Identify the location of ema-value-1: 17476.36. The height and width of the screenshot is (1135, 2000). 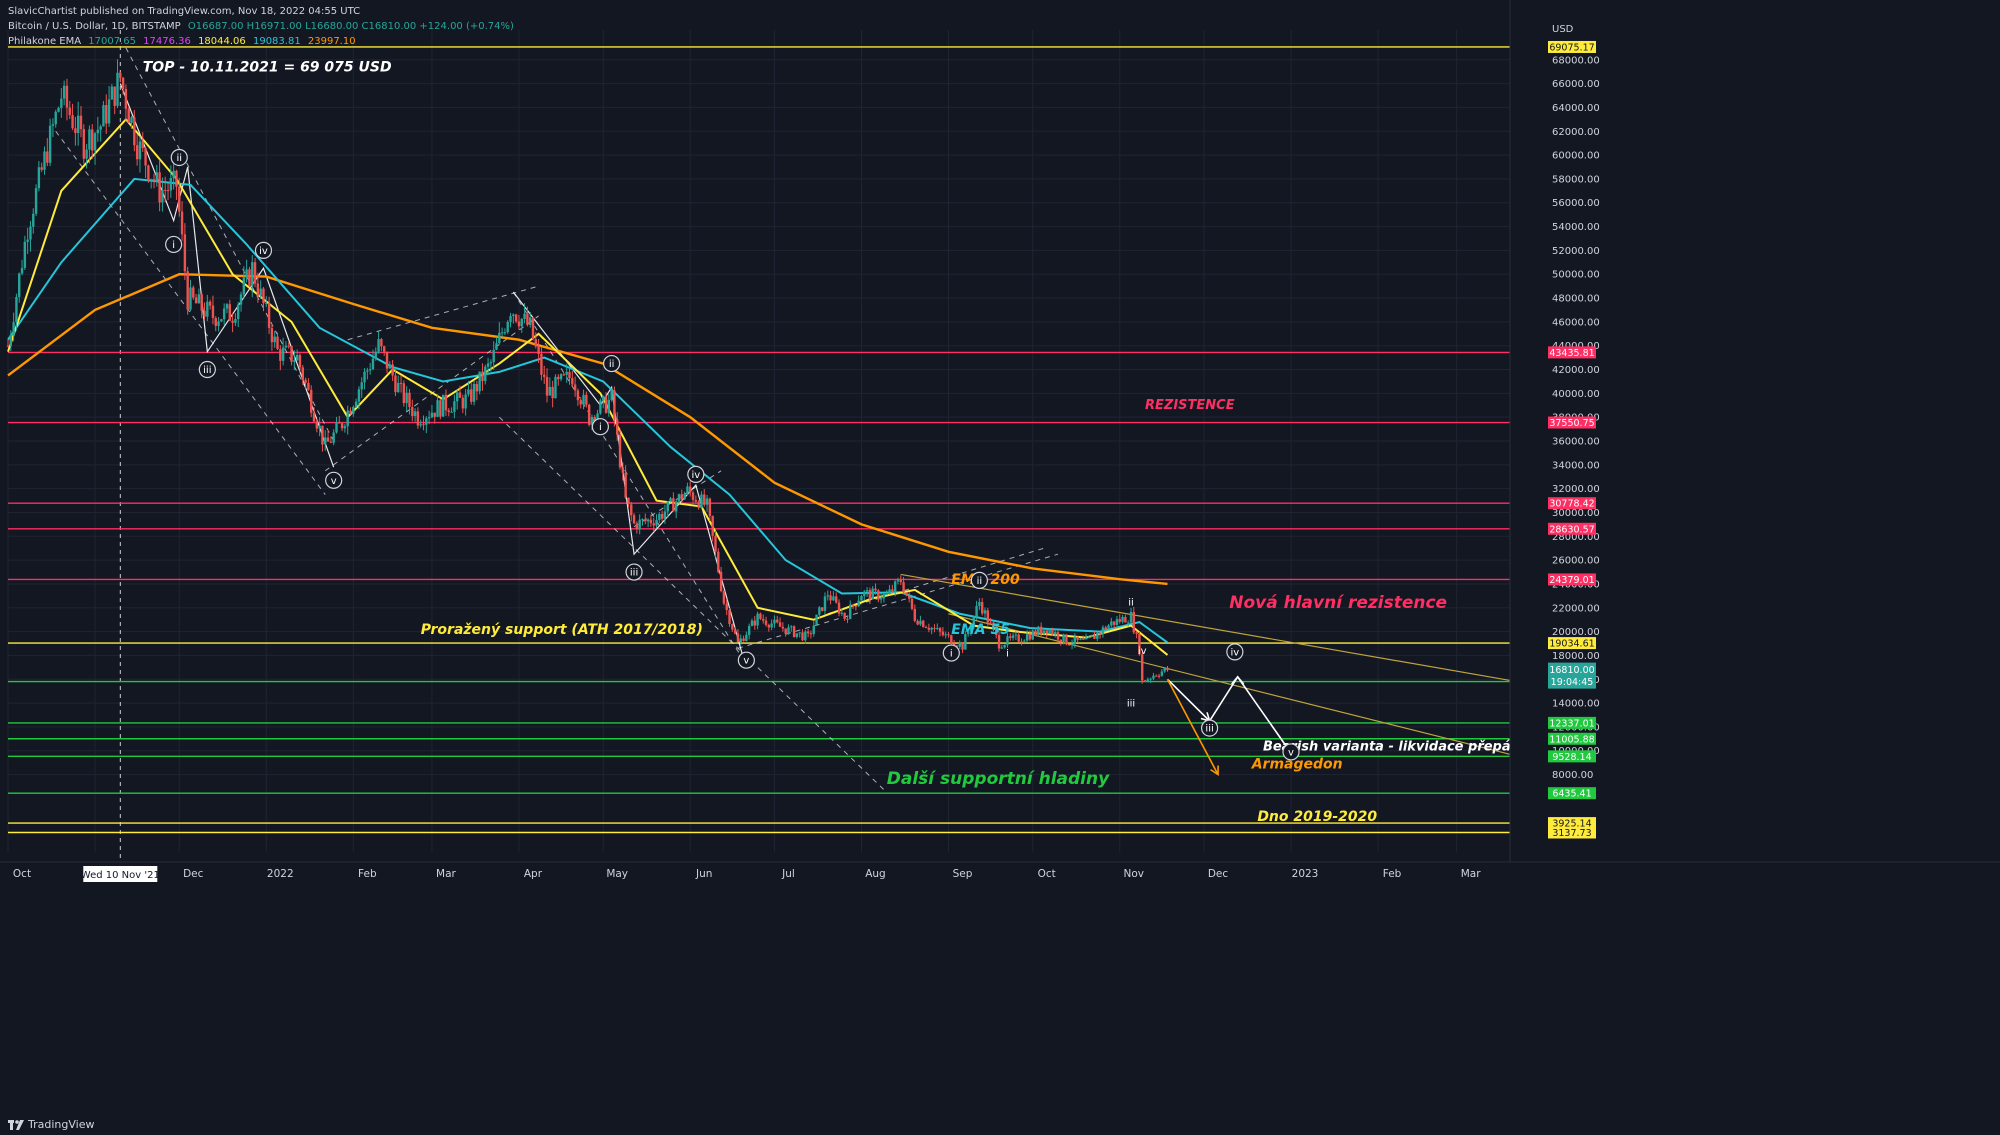
(167, 41).